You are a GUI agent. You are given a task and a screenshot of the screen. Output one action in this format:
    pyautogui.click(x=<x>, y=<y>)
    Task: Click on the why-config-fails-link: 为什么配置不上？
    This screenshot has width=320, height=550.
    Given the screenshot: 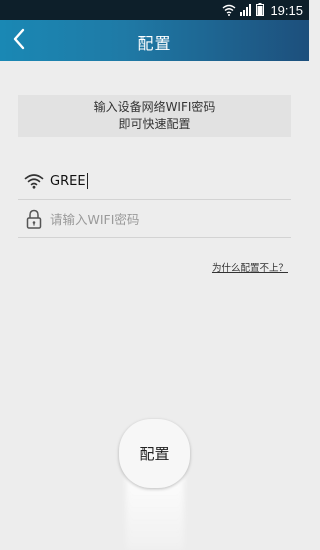 What is the action you would take?
    pyautogui.click(x=250, y=267)
    